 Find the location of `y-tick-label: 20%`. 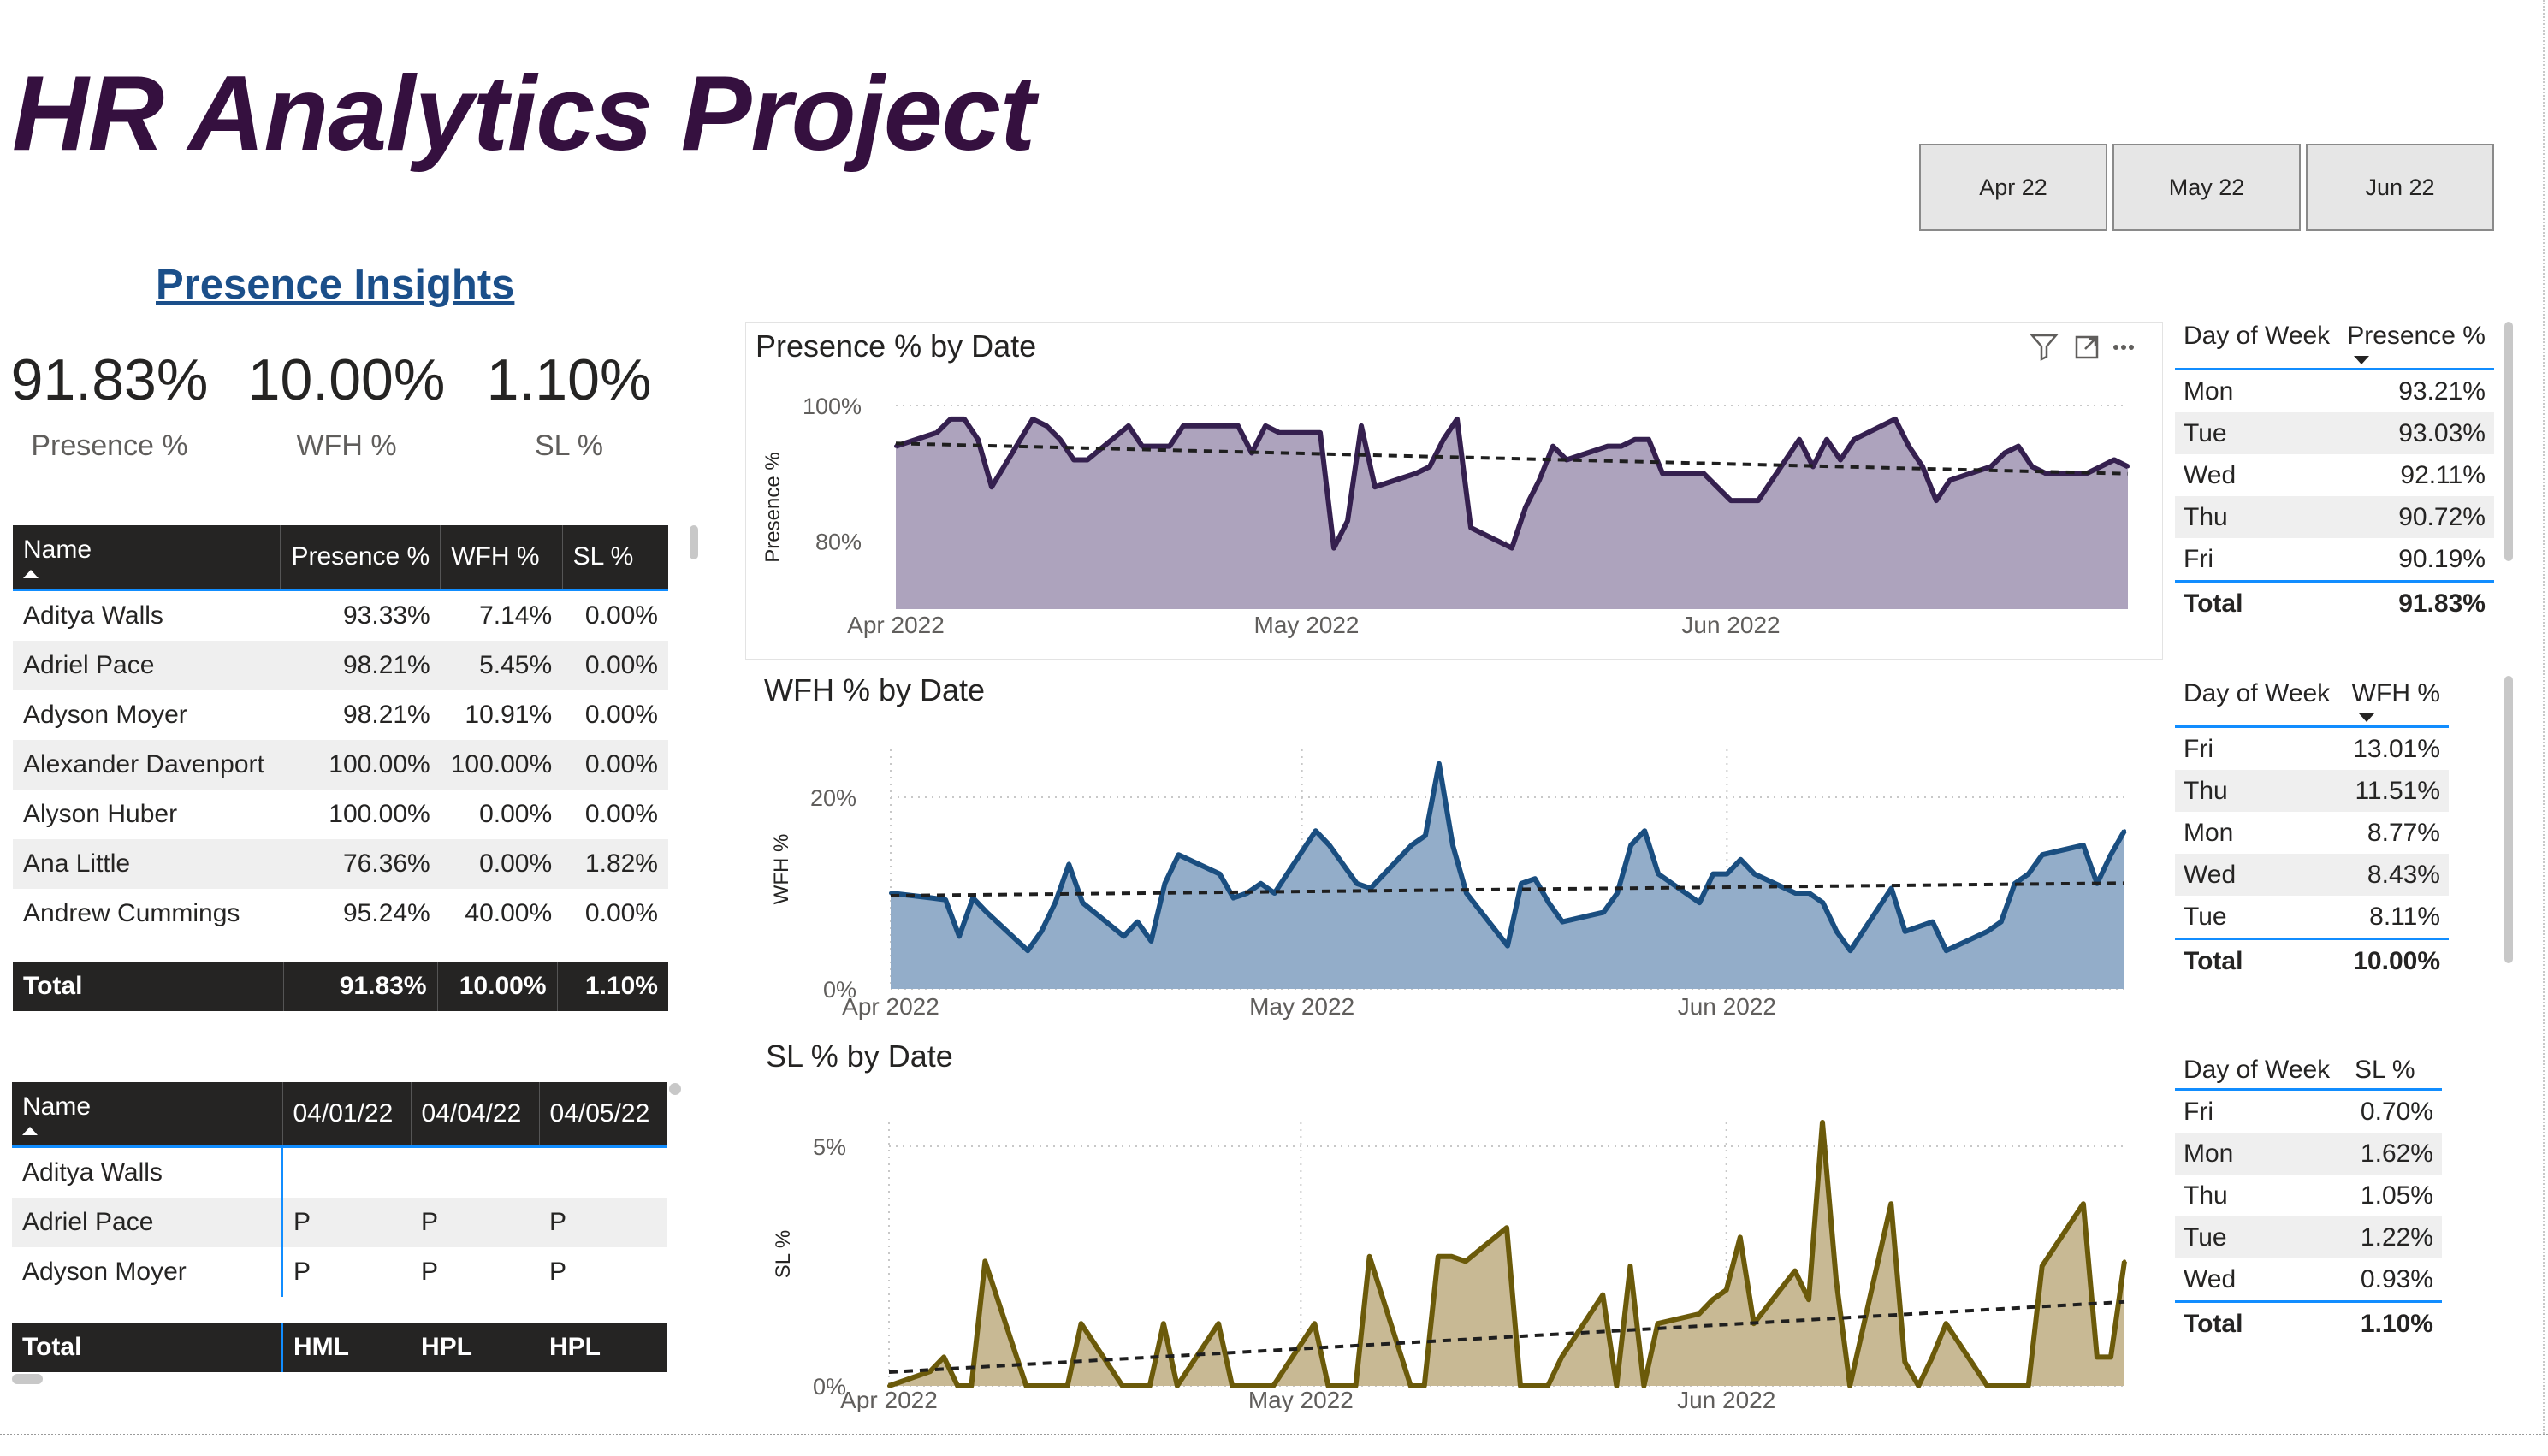

y-tick-label: 20% is located at coordinates (833, 798).